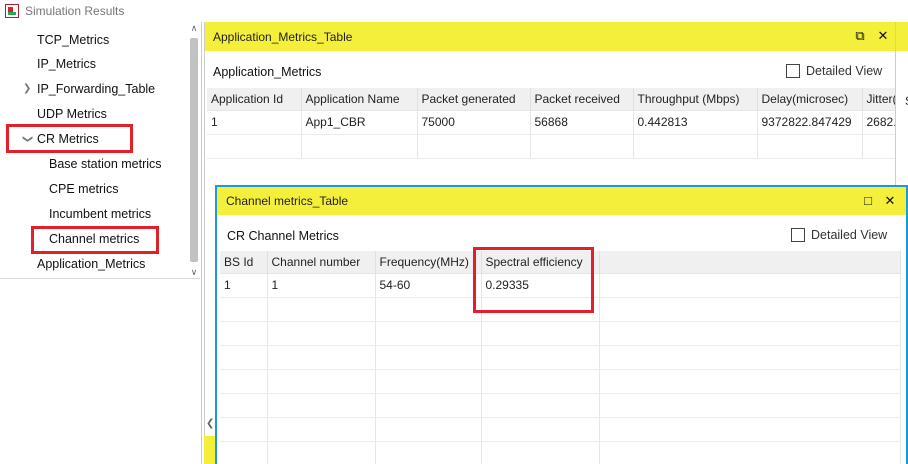 This screenshot has width=908, height=464. Describe the element at coordinates (321, 262) in the screenshot. I see `column-header: Channel number` at that location.